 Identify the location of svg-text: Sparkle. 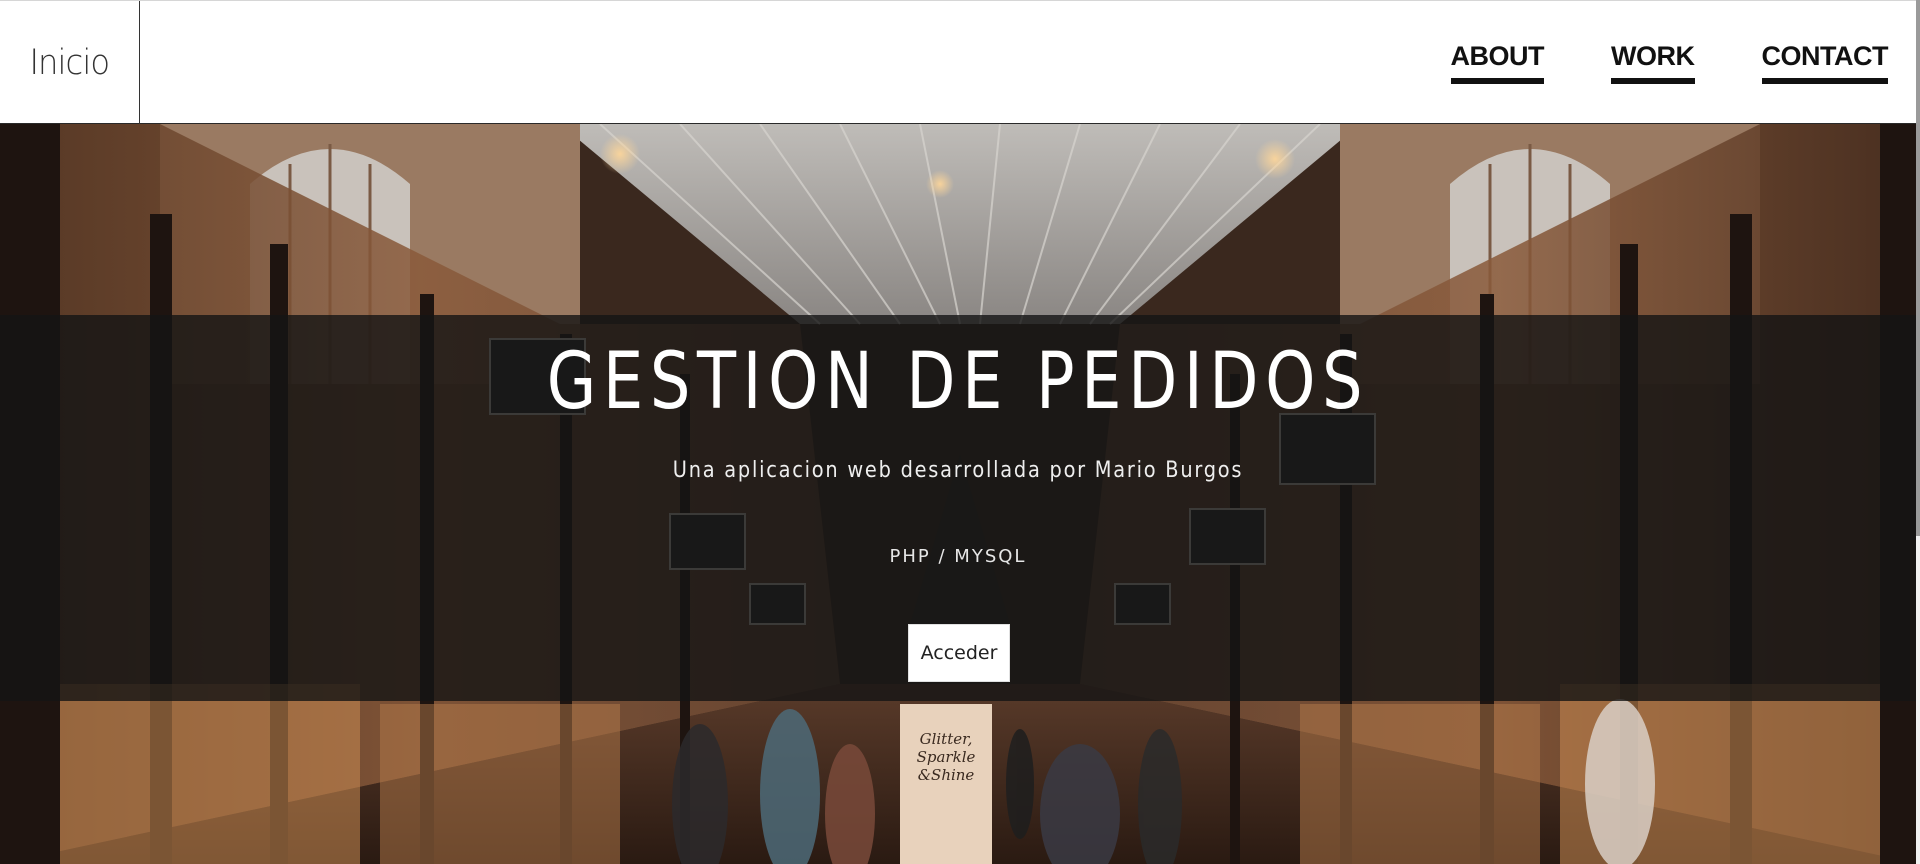
(946, 757).